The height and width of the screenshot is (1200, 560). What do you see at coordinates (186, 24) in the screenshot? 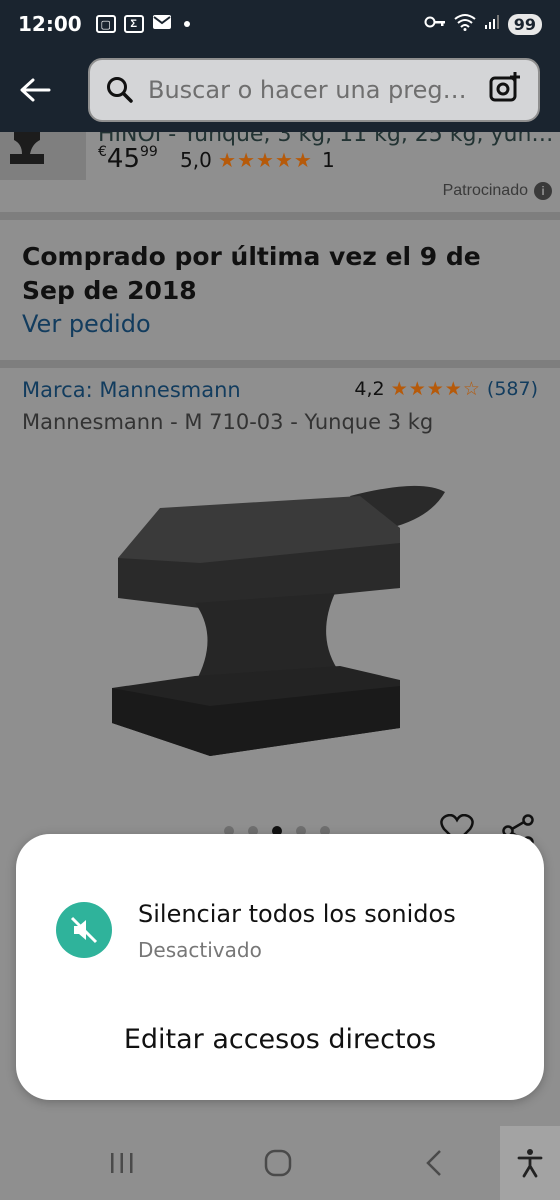
I see `more-notifications-dot` at bounding box center [186, 24].